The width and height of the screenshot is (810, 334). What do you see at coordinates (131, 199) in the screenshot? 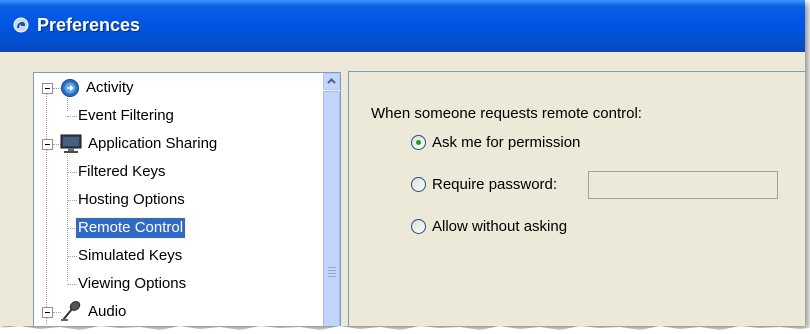
I see `tree-item-label: Hosting Options` at bounding box center [131, 199].